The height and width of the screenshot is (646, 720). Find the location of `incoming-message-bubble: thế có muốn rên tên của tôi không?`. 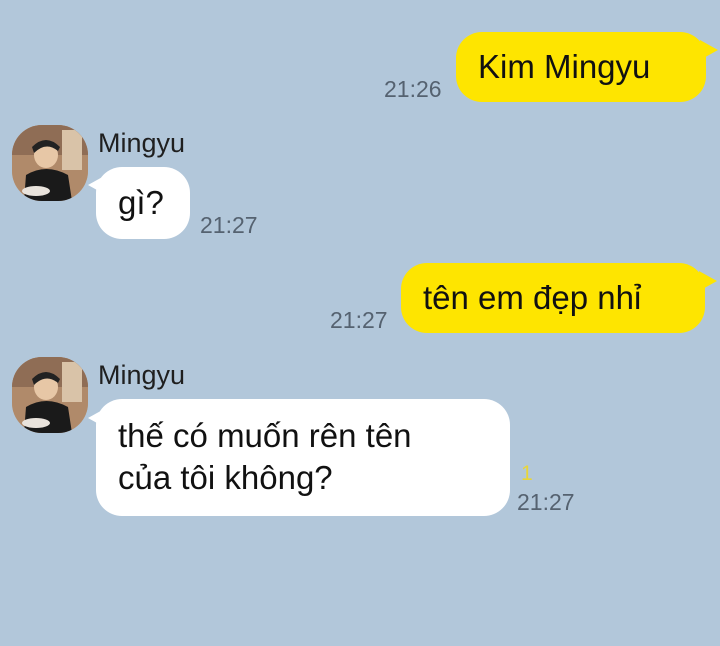

incoming-message-bubble: thế có muốn rên tên của tôi không? is located at coordinates (303, 457).